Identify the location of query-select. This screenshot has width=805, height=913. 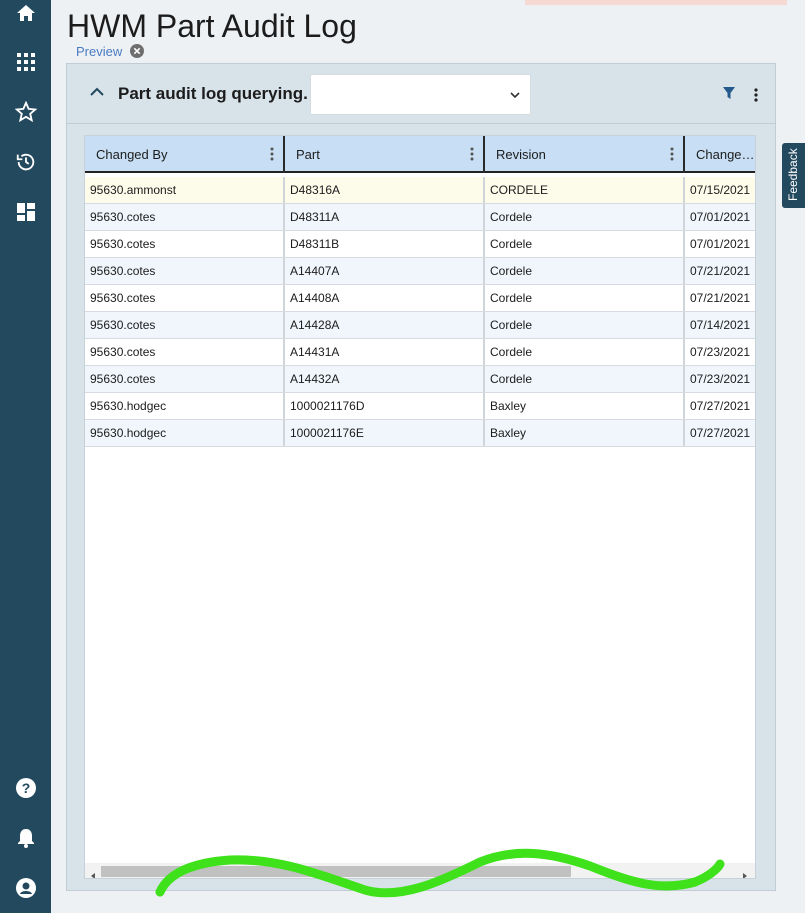
(420, 94).